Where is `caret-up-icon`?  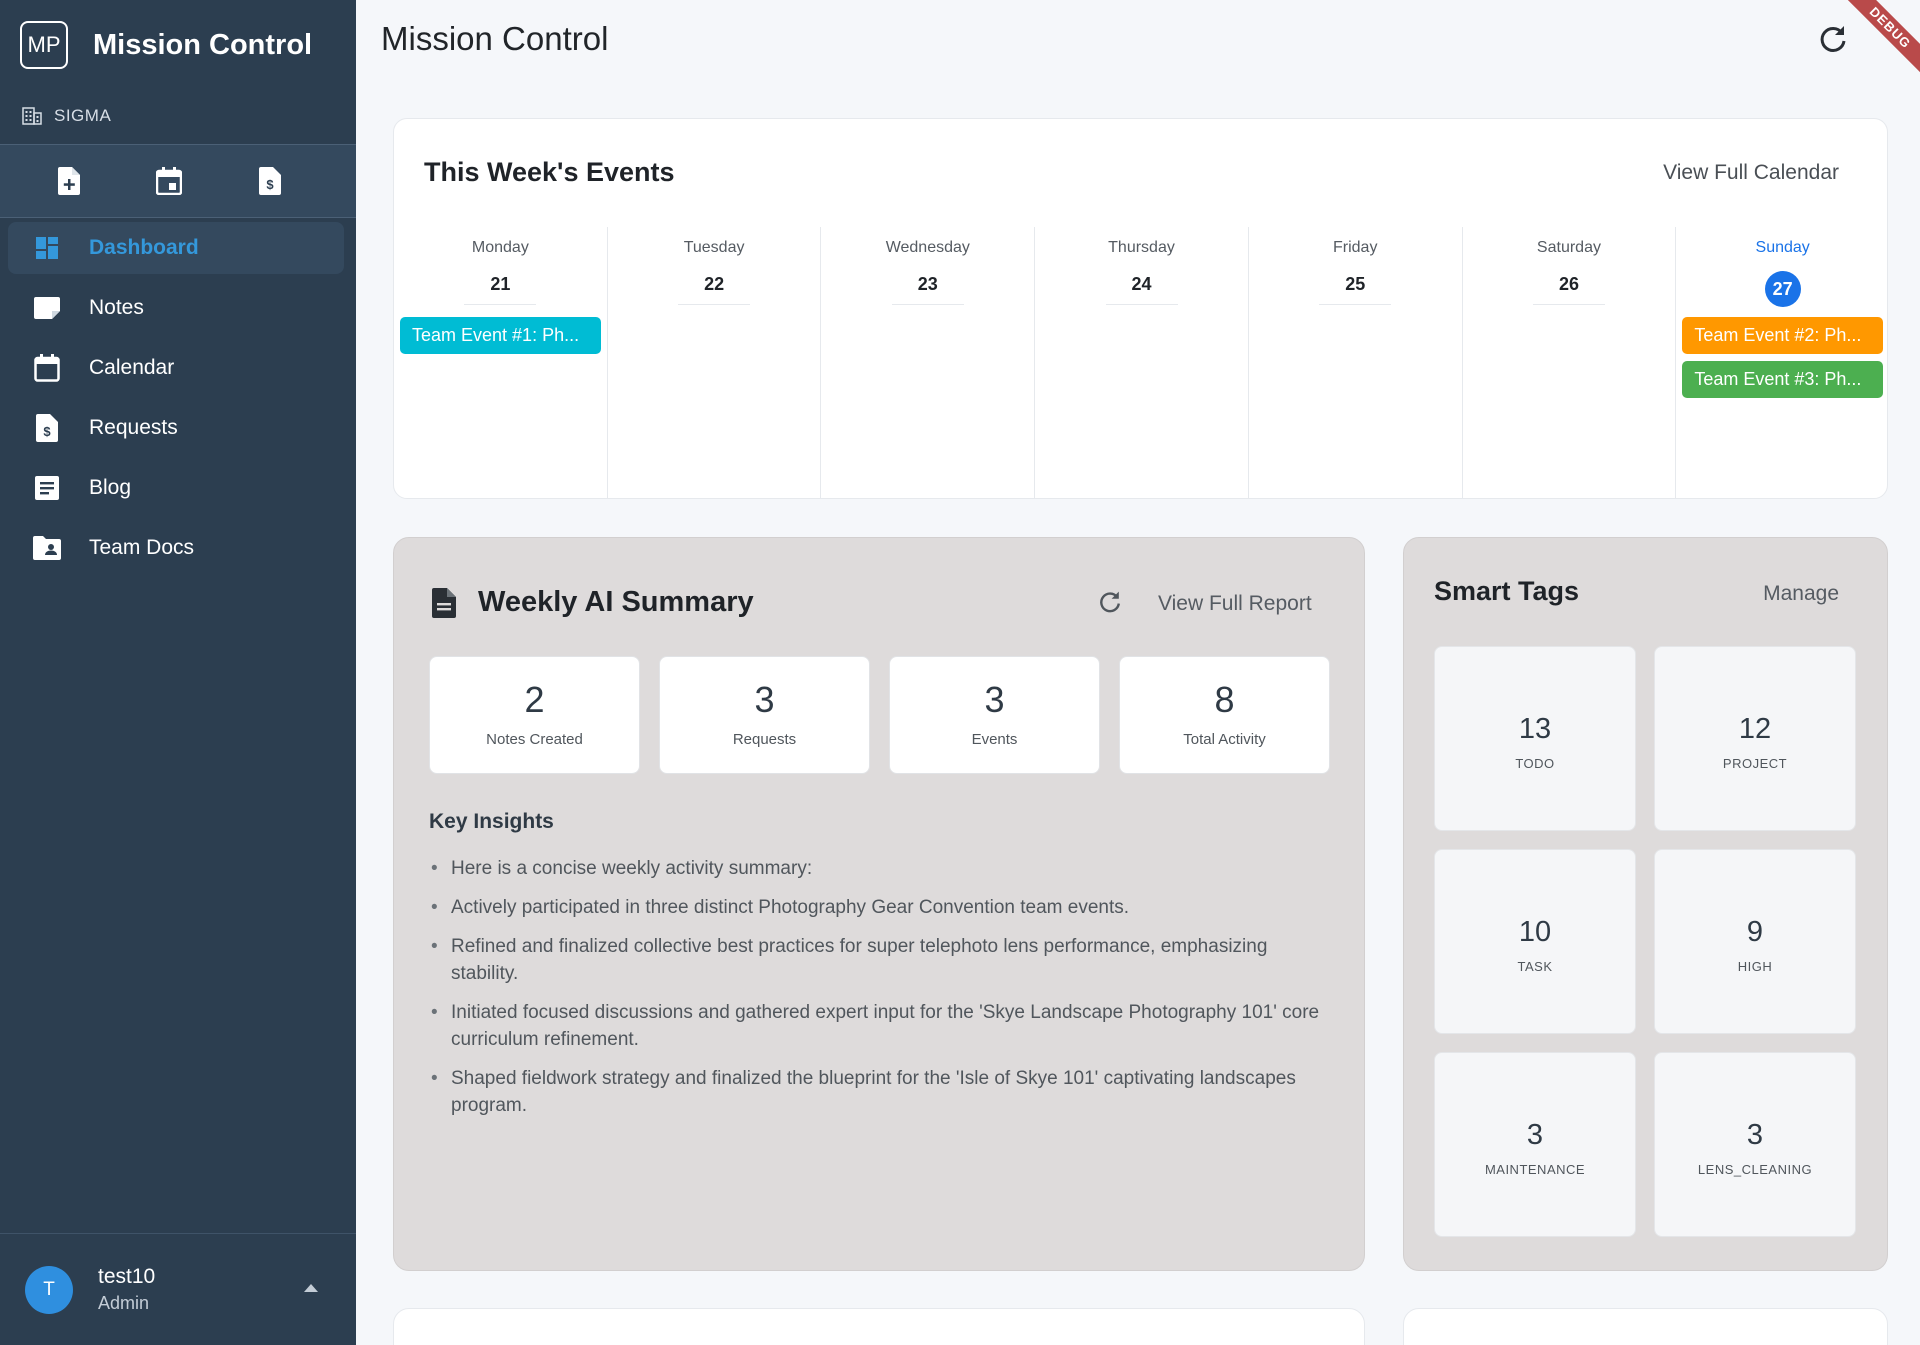
caret-up-icon is located at coordinates (311, 1288).